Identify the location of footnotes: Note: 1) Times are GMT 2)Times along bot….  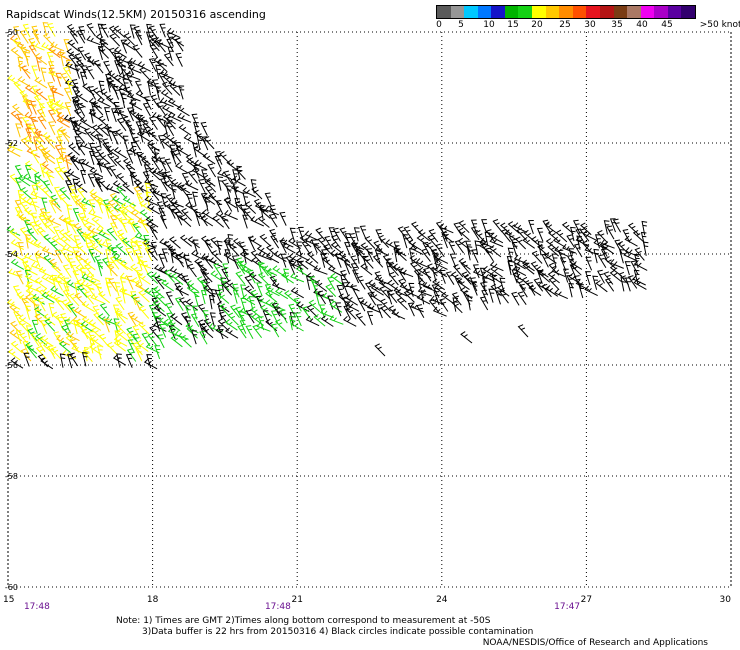
(324, 627).